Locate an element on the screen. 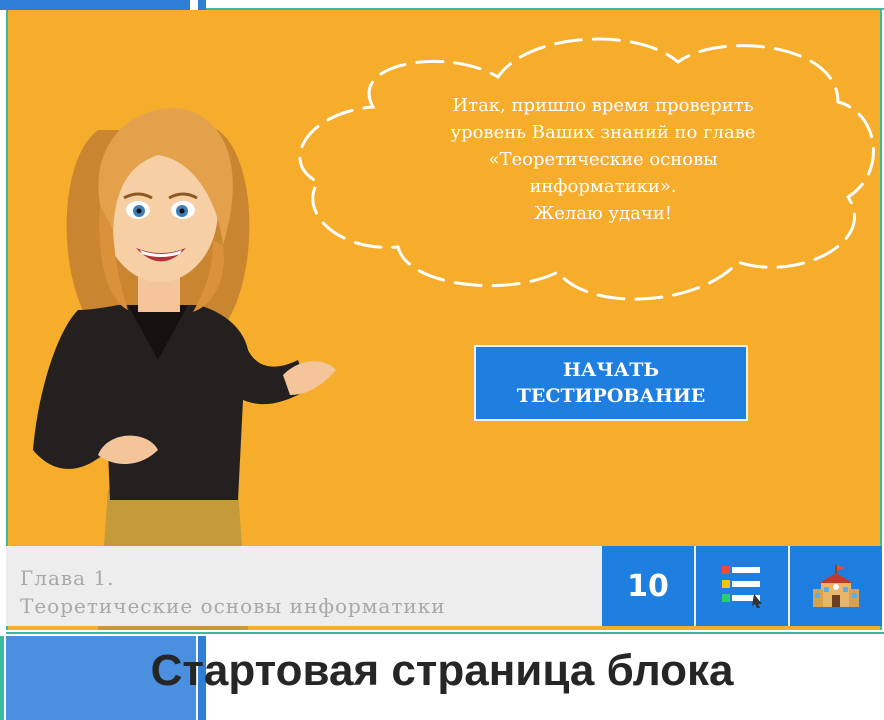 This screenshot has height=720, width=884. speech-line: «Теоретические основы is located at coordinates (603, 159).